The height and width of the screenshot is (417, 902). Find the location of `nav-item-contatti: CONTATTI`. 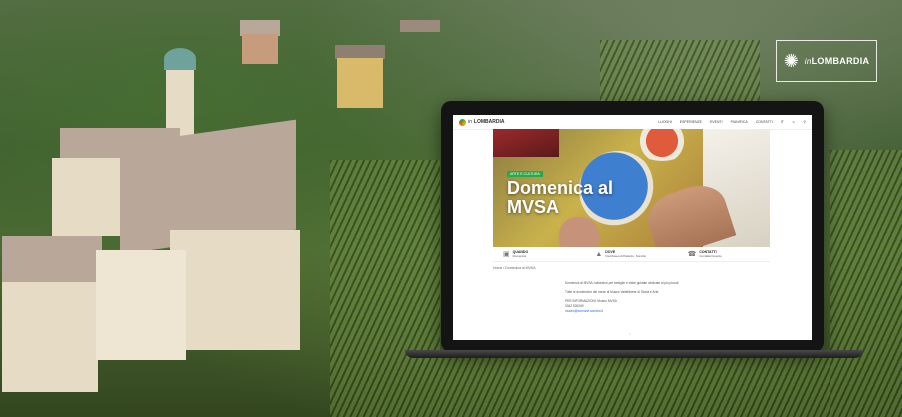

nav-item-contatti: CONTATTI is located at coordinates (764, 122).